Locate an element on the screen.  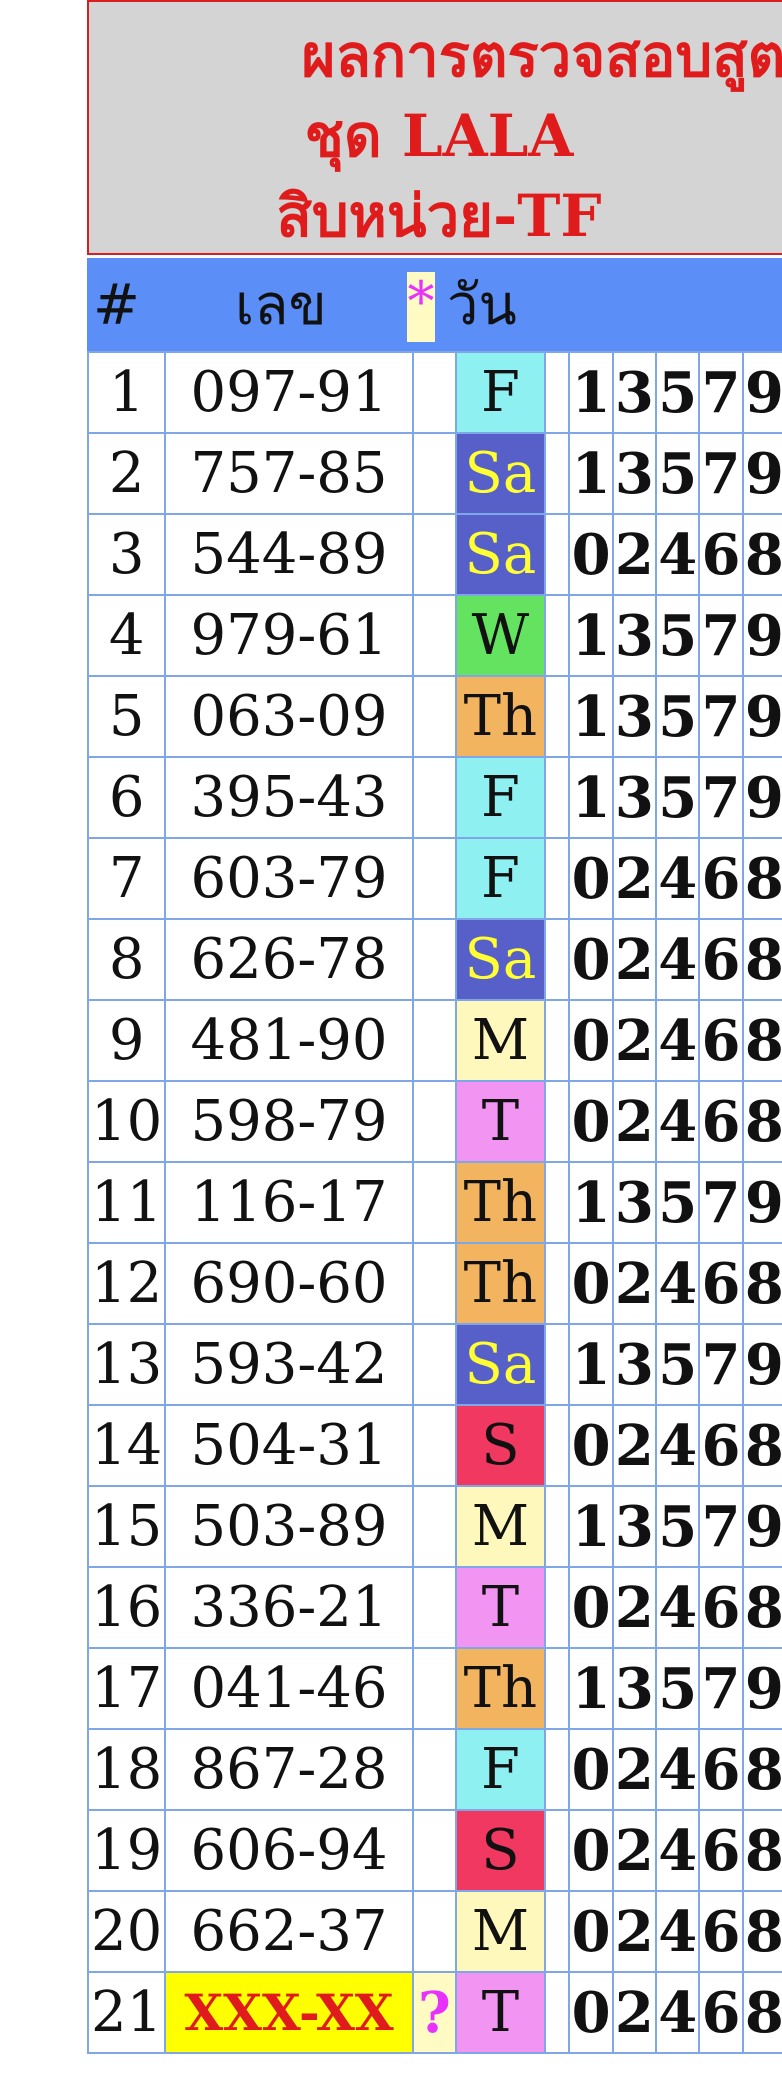
row-day-badge: Sa is located at coordinates (500, 473).